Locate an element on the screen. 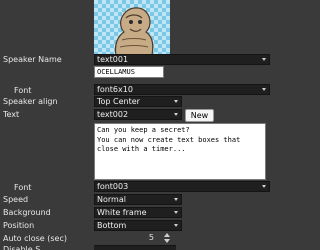 The width and height of the screenshot is (320, 250). text-body-line: Can you keep a secret? is located at coordinates (143, 130).